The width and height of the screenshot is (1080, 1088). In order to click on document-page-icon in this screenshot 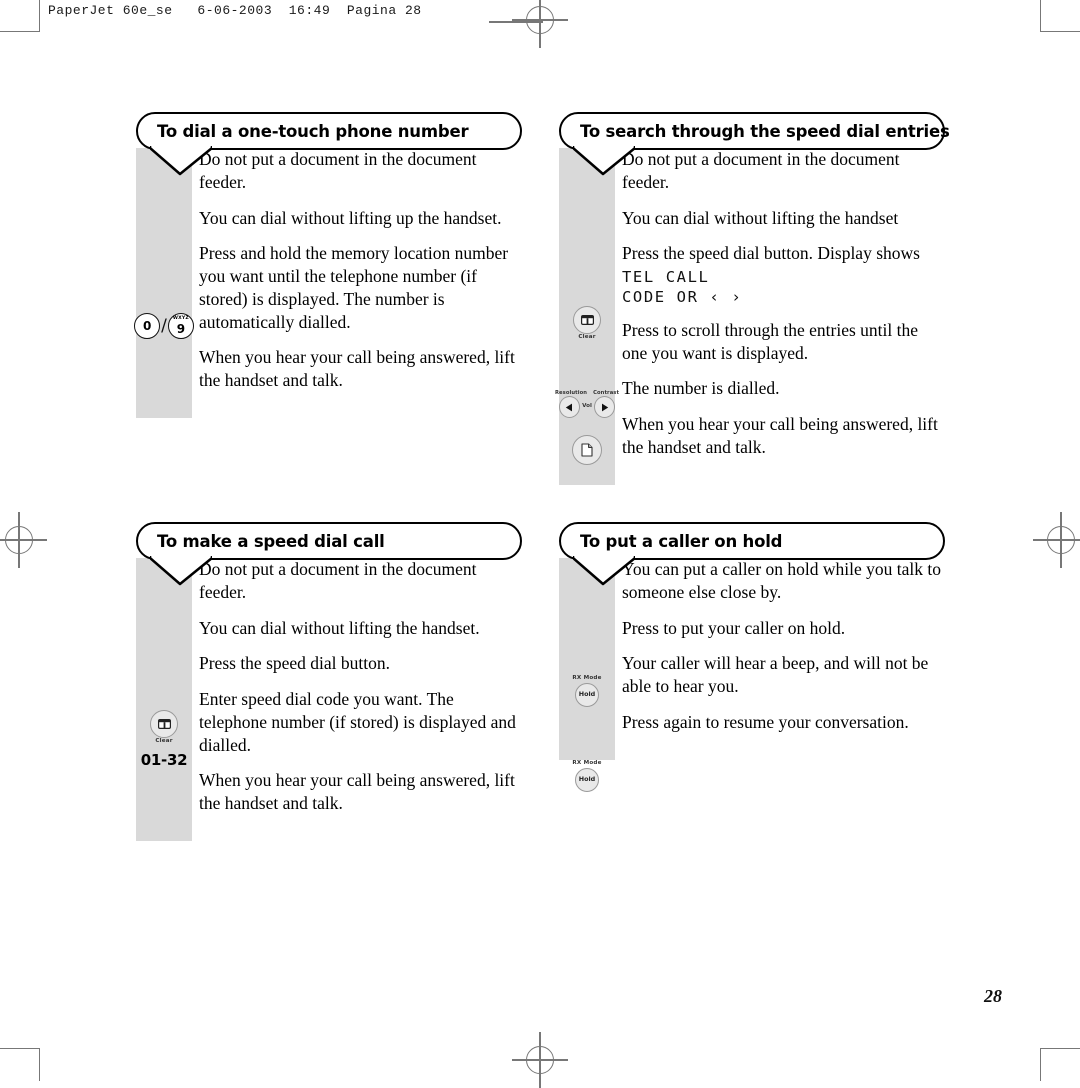, I will do `click(587, 450)`.